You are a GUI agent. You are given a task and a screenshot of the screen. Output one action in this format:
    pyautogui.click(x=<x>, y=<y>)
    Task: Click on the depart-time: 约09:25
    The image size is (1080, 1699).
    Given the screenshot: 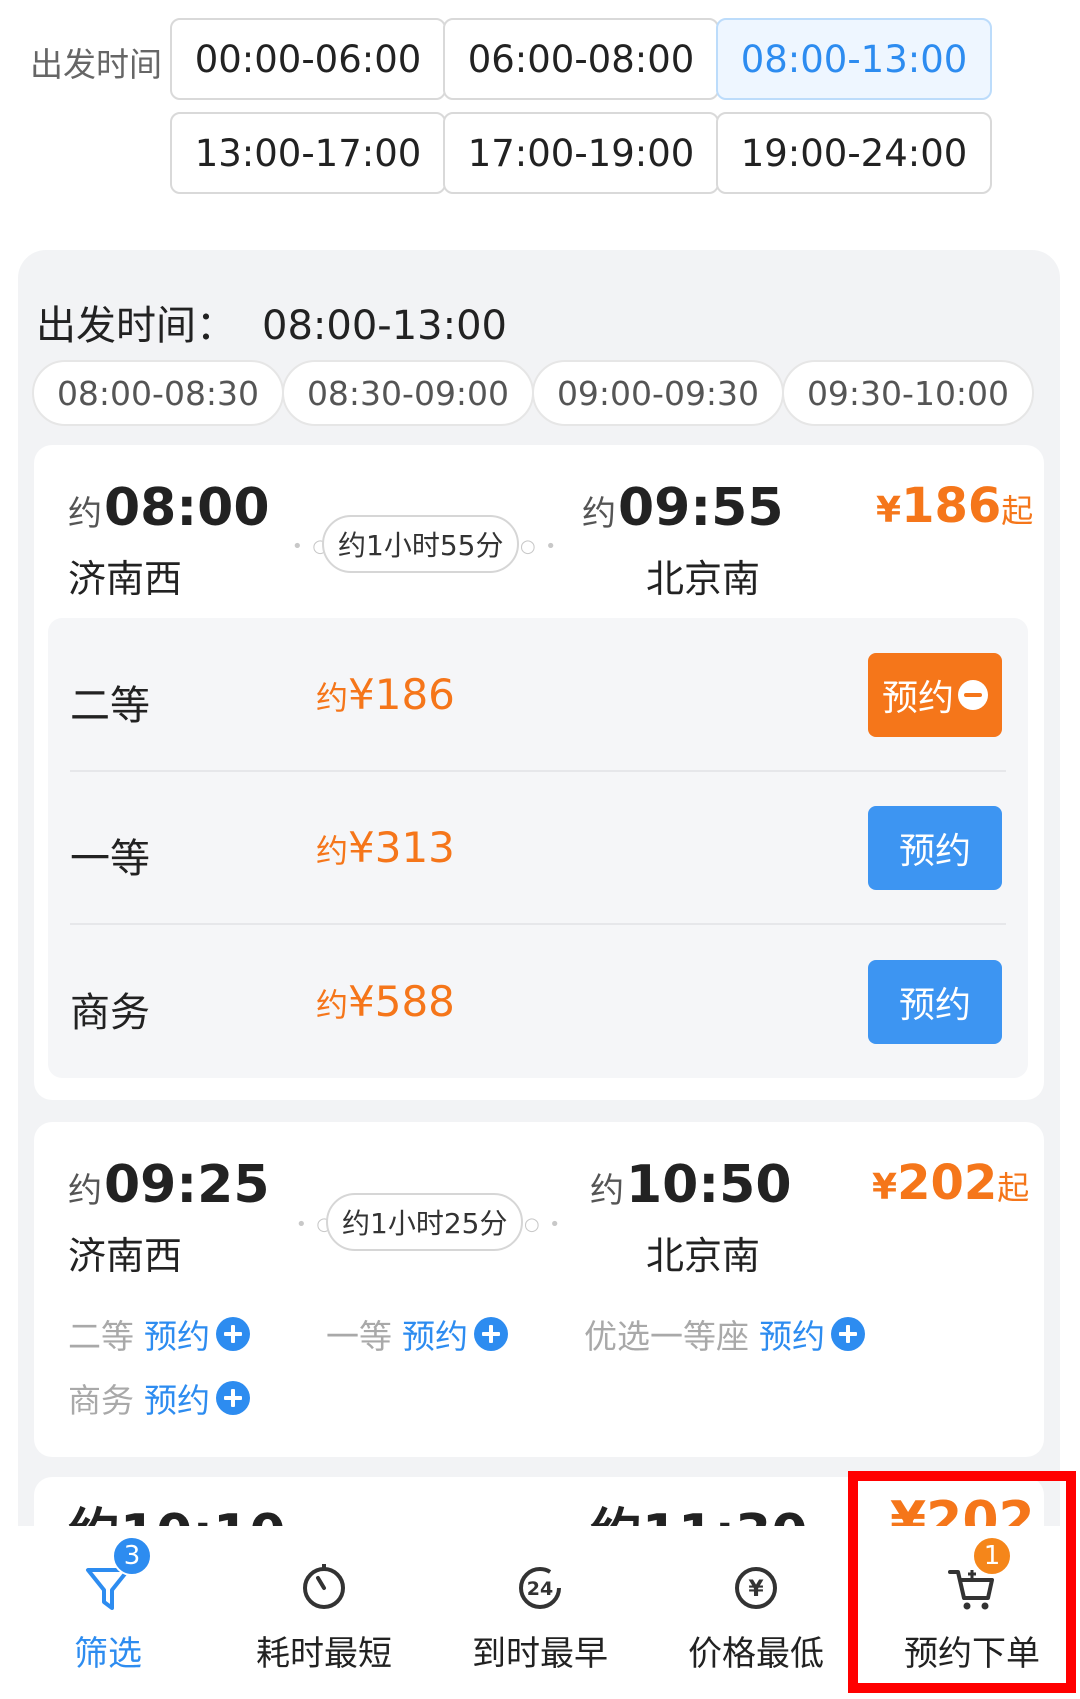 What is the action you would take?
    pyautogui.click(x=169, y=1185)
    